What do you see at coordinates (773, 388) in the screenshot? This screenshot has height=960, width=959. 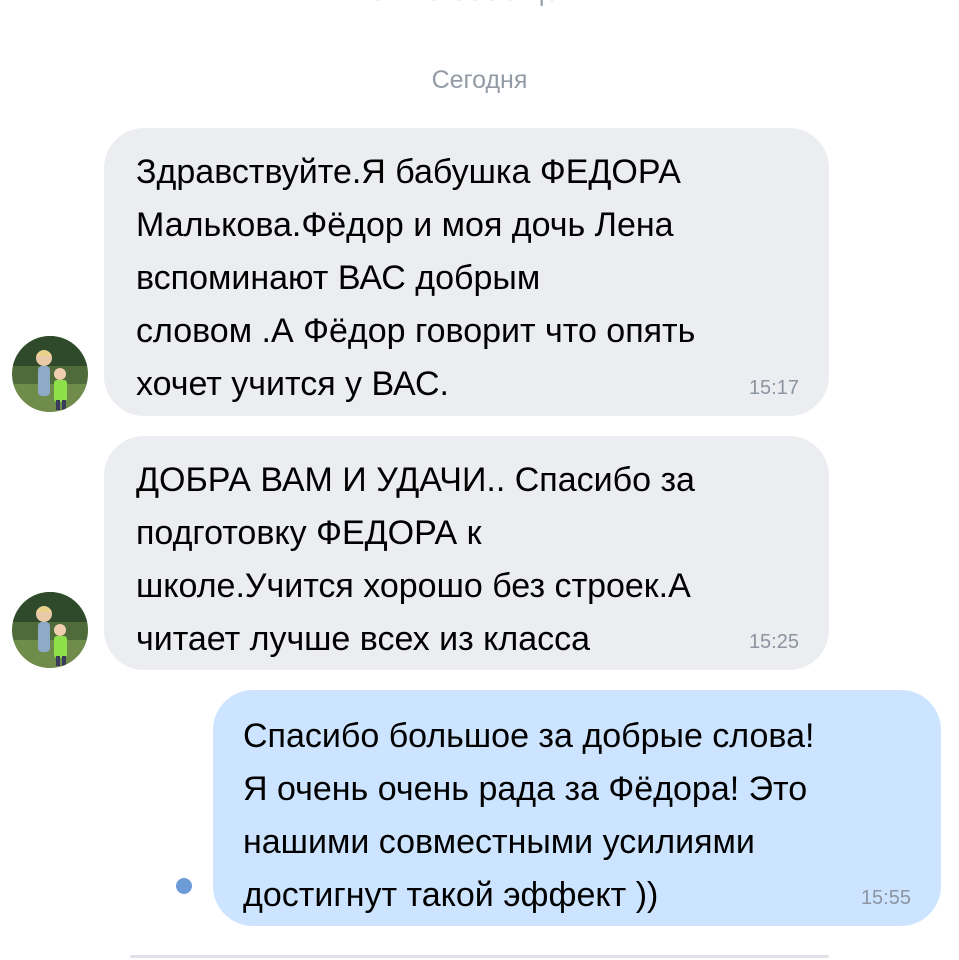 I see `message-time: 15:17` at bounding box center [773, 388].